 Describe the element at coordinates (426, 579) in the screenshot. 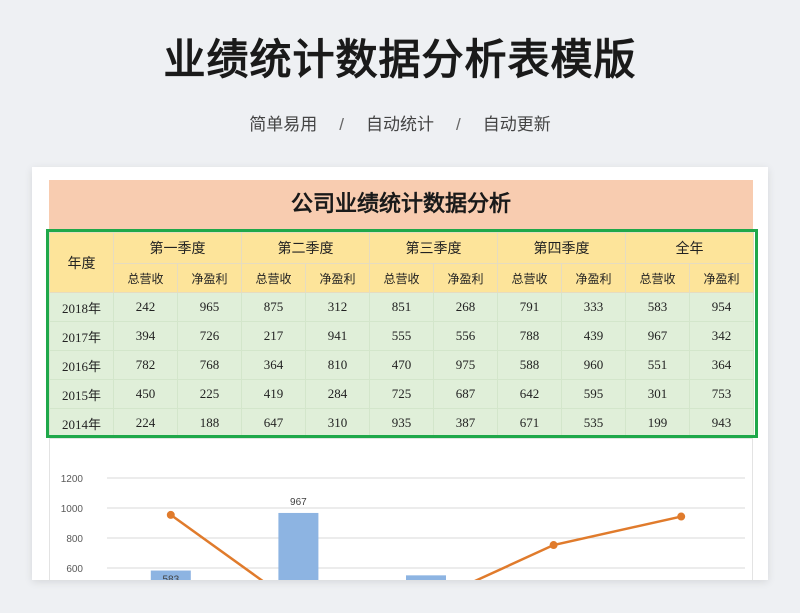

I see `bar-data-label: 551` at that location.